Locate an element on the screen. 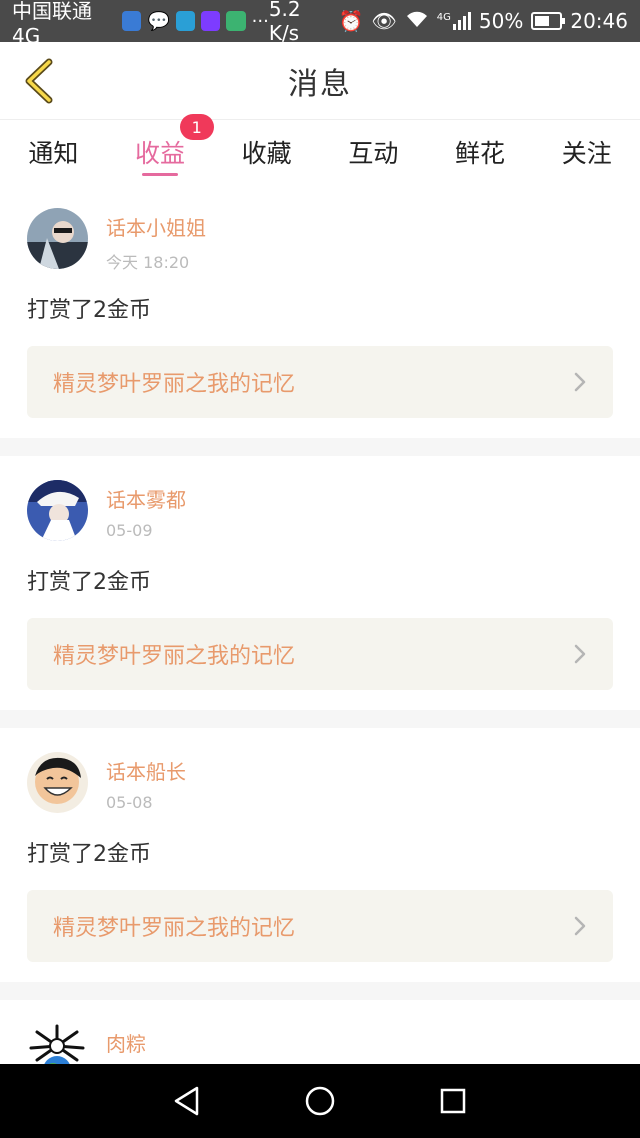 Image resolution: width=640 pixels, height=1138 pixels. tab-label: 收益 is located at coordinates (160, 153).